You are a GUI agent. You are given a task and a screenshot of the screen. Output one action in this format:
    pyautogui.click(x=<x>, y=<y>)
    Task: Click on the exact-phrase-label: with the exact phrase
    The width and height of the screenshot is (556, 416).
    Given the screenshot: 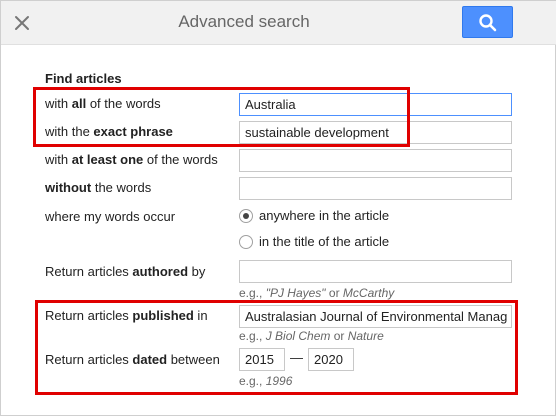 What is the action you would take?
    pyautogui.click(x=109, y=131)
    